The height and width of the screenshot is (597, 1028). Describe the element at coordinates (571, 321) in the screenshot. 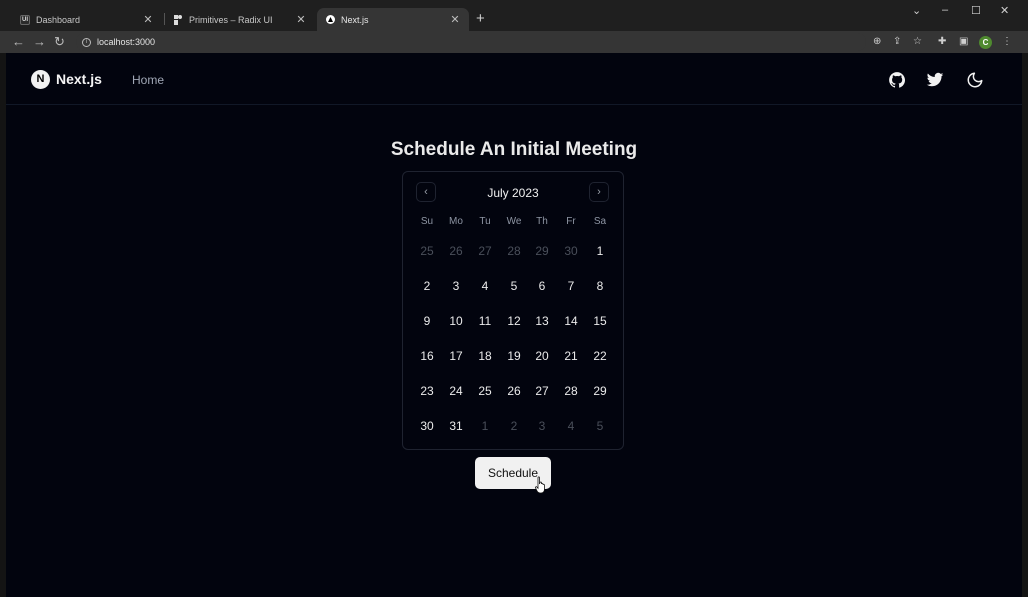

I see `calendar-day: 14` at that location.